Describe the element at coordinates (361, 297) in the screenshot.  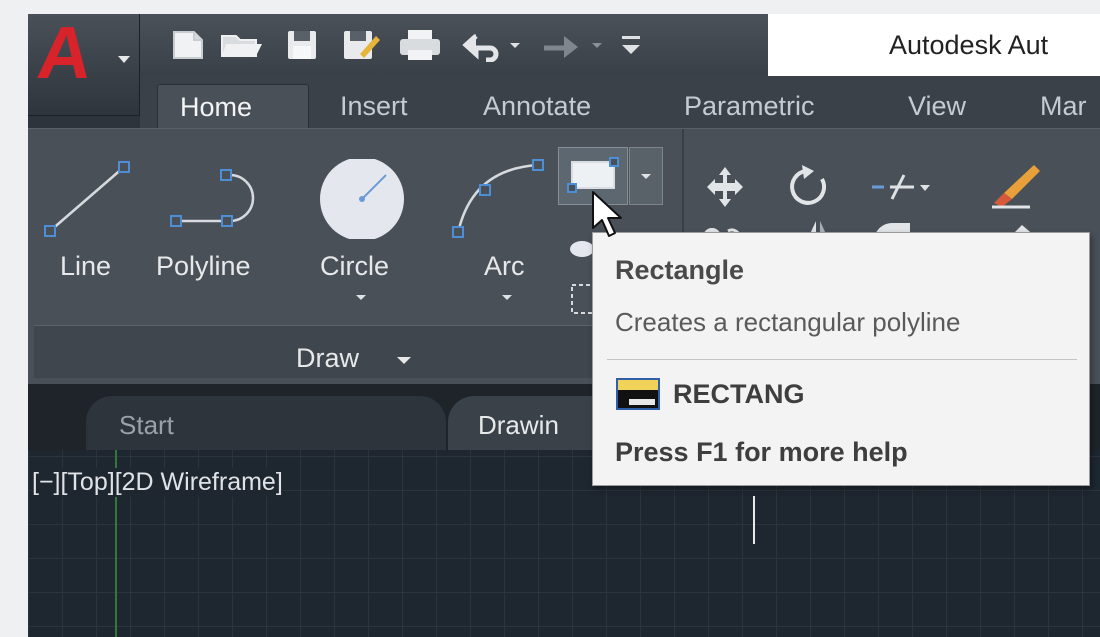
I see `circle-dropdown-icon` at that location.